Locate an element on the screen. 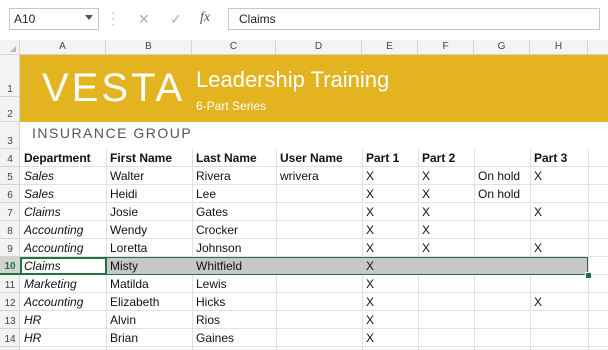 This screenshot has width=608, height=350. column-header-g: G is located at coordinates (502, 47).